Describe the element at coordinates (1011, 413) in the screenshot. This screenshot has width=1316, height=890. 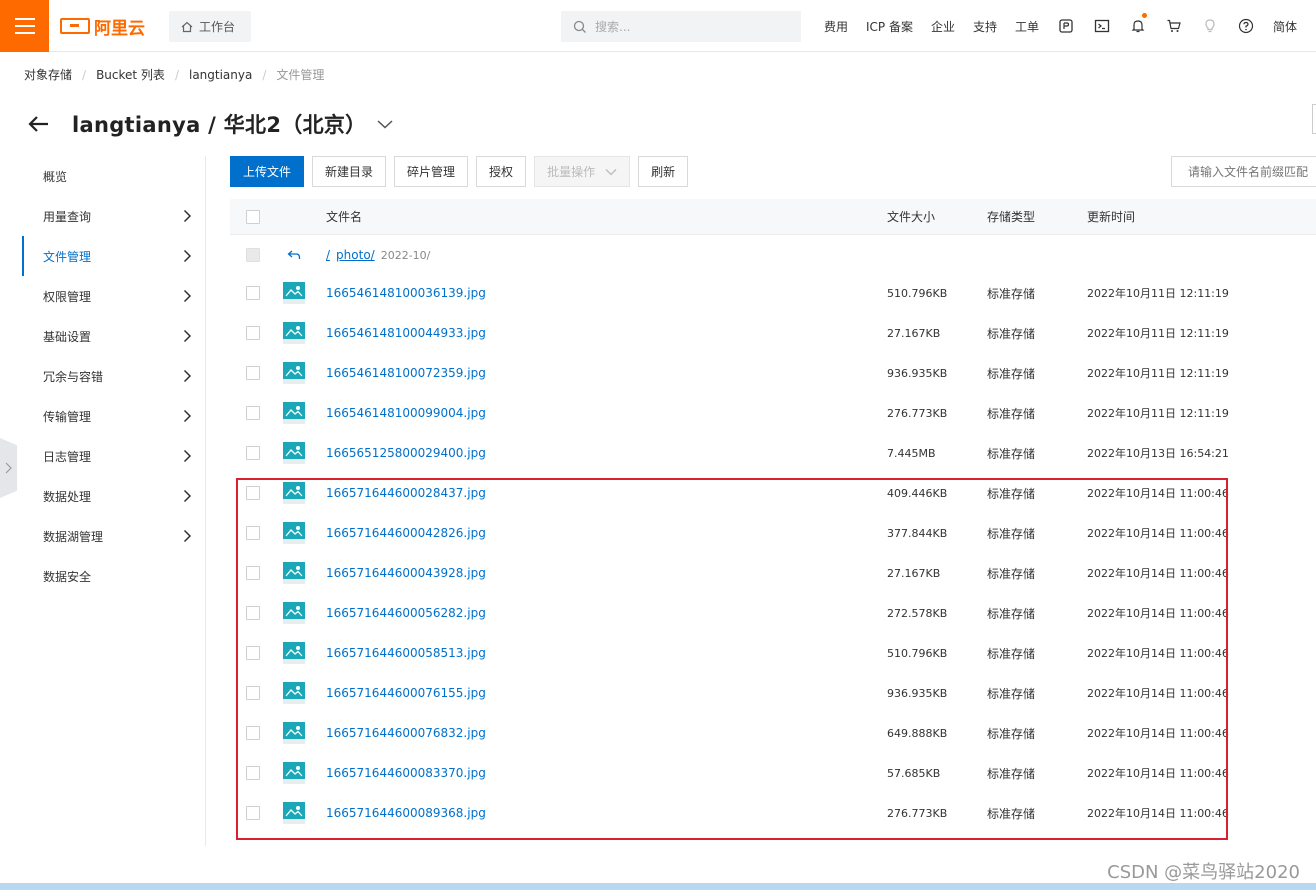
I see `storage-type: 标准存储` at that location.